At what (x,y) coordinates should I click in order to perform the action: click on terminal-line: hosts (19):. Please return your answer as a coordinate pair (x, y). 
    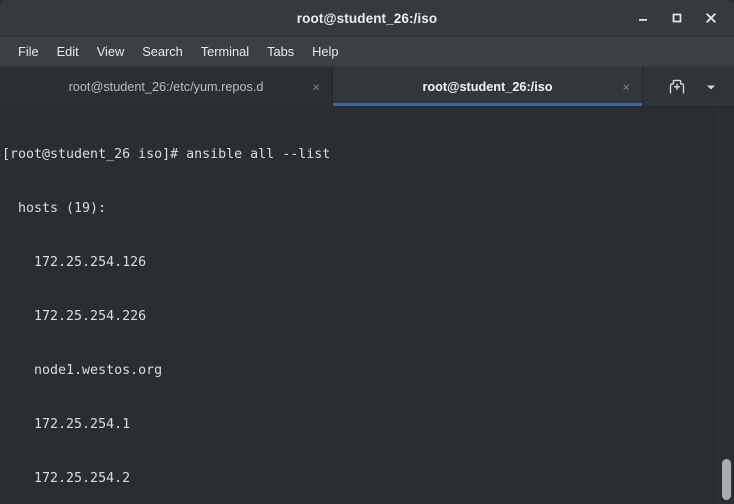
    Looking at the image, I should click on (54, 208).